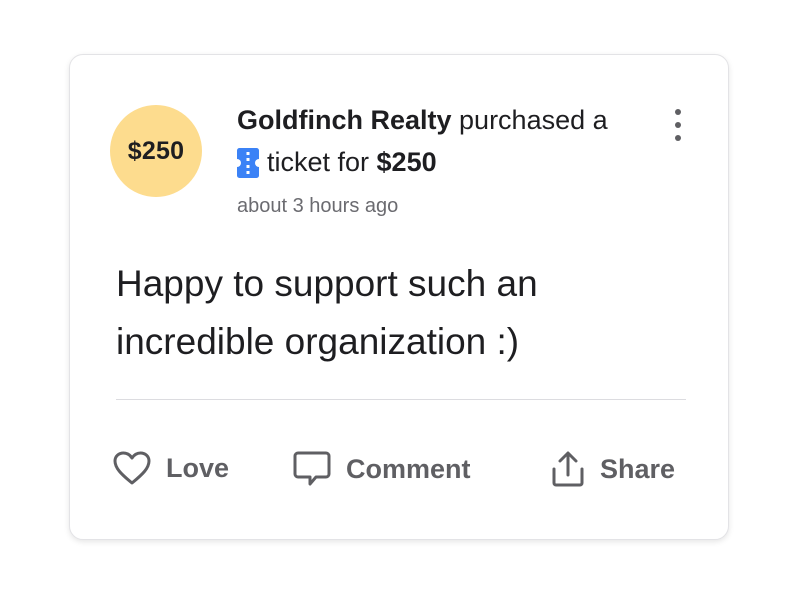 This screenshot has width=800, height=600. What do you see at coordinates (322, 162) in the screenshot?
I see `ticket-text: ticket for` at bounding box center [322, 162].